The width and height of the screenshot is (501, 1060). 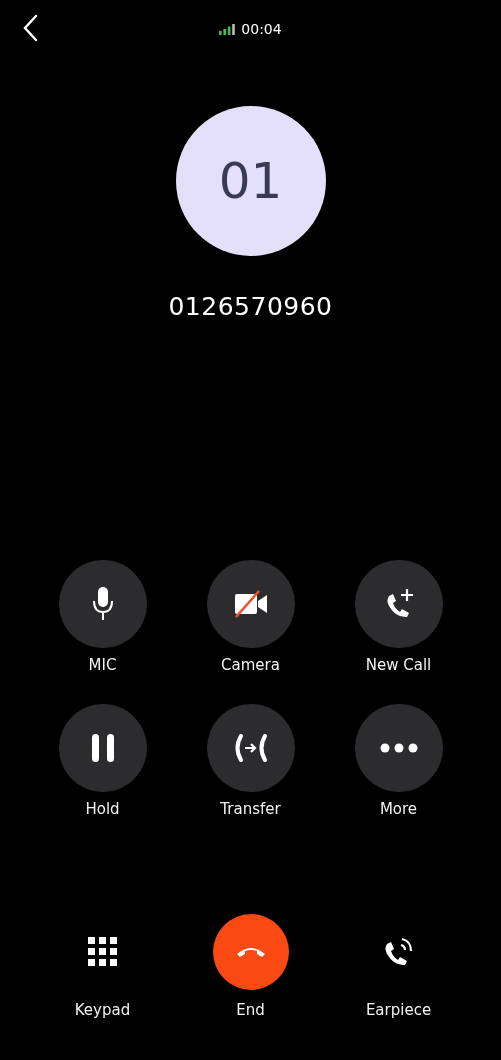 What do you see at coordinates (250, 665) in the screenshot?
I see `button-label: Camera` at bounding box center [250, 665].